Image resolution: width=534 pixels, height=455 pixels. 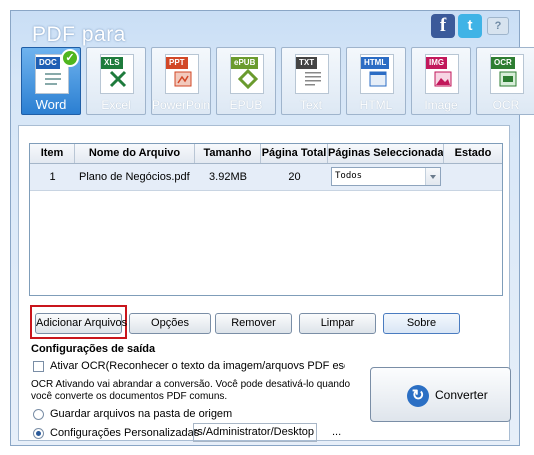 I want to click on excel-glyph-icon, so click(x=118, y=79).